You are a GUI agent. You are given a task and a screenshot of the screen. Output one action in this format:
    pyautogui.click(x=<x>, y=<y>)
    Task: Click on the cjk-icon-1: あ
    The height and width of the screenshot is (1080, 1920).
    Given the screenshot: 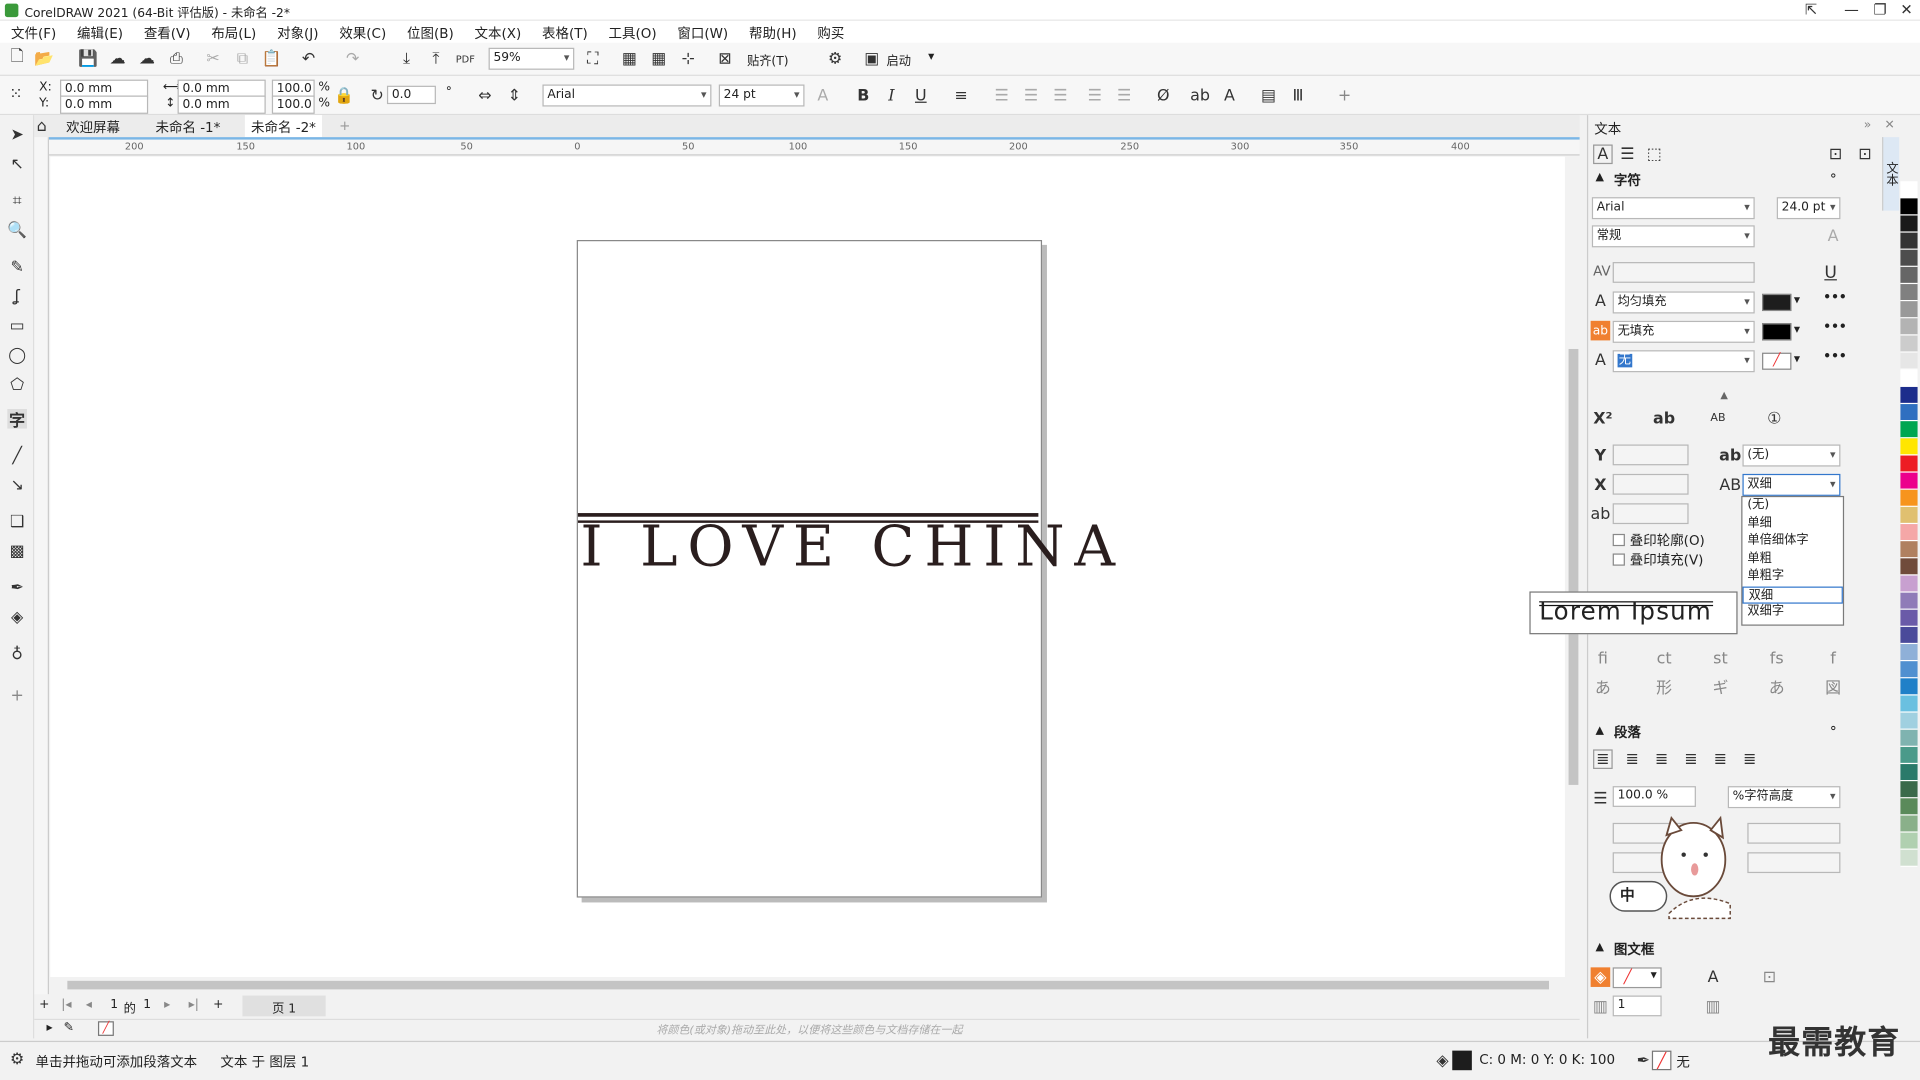 What is the action you would take?
    pyautogui.click(x=1603, y=686)
    